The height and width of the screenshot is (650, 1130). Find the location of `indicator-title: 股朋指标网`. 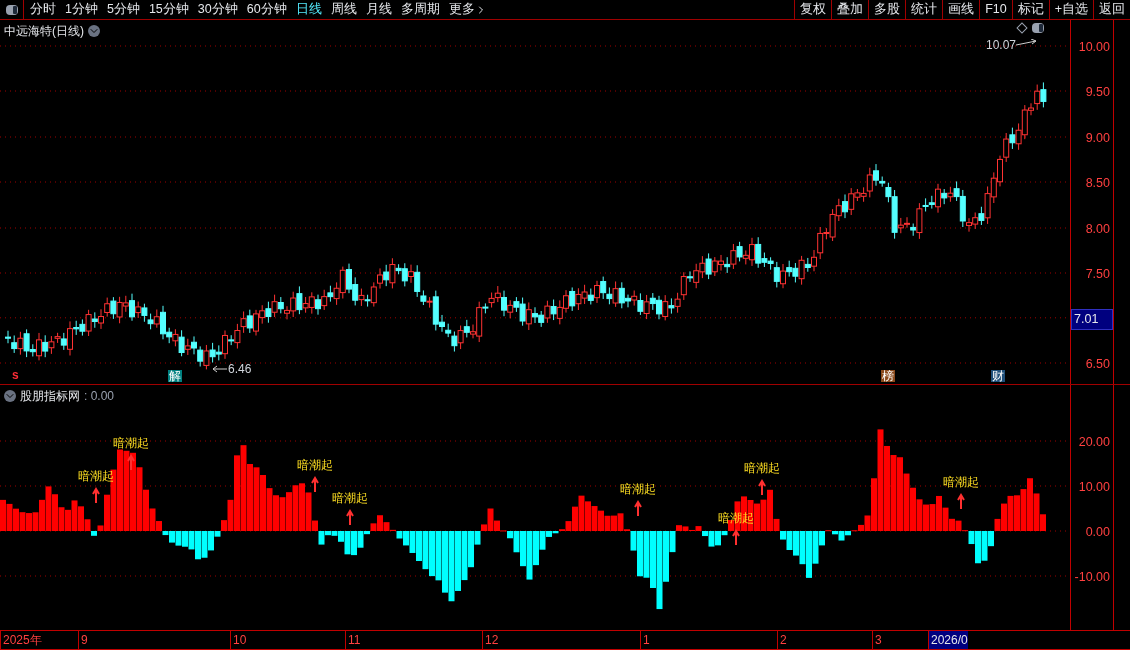

indicator-title: 股朋指标网 is located at coordinates (50, 396).